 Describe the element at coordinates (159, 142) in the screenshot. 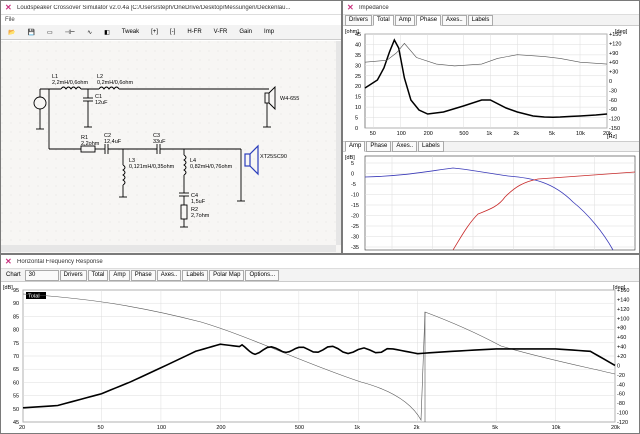

I see `value-C3: 33uF` at that location.